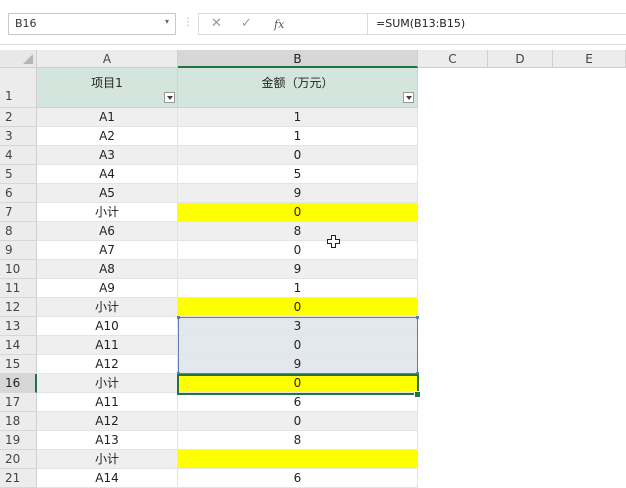  What do you see at coordinates (18, 231) in the screenshot?
I see `row-header: 8` at bounding box center [18, 231].